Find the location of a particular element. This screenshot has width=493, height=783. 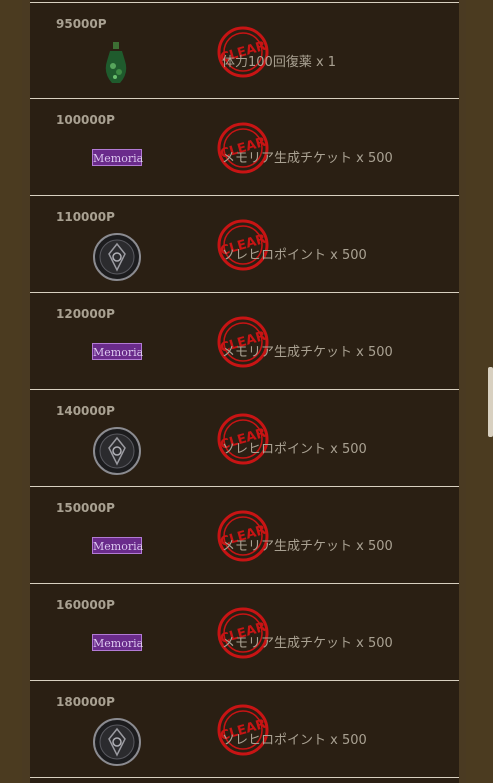

reward-row: 95000P CLEAR 体力100回復薬 x 1 is located at coordinates (244, 50).